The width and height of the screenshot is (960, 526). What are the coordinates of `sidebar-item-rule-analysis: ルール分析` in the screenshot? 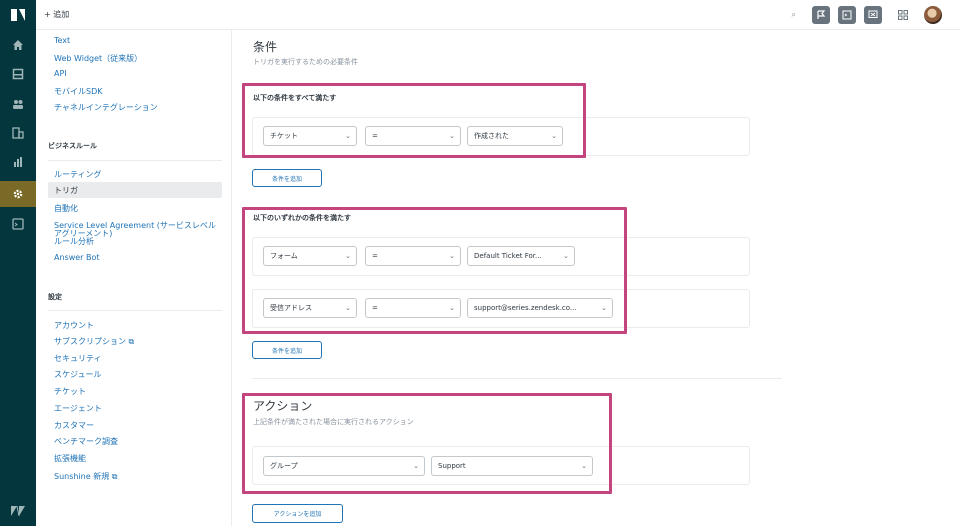 It's located at (74, 241).